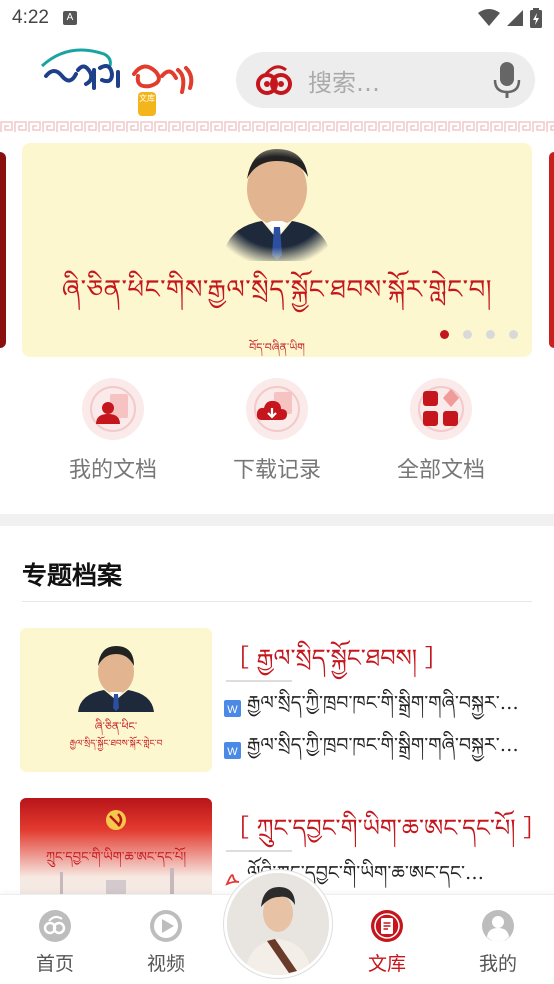 The image size is (554, 984). I want to click on center-avatar-button, so click(278, 924).